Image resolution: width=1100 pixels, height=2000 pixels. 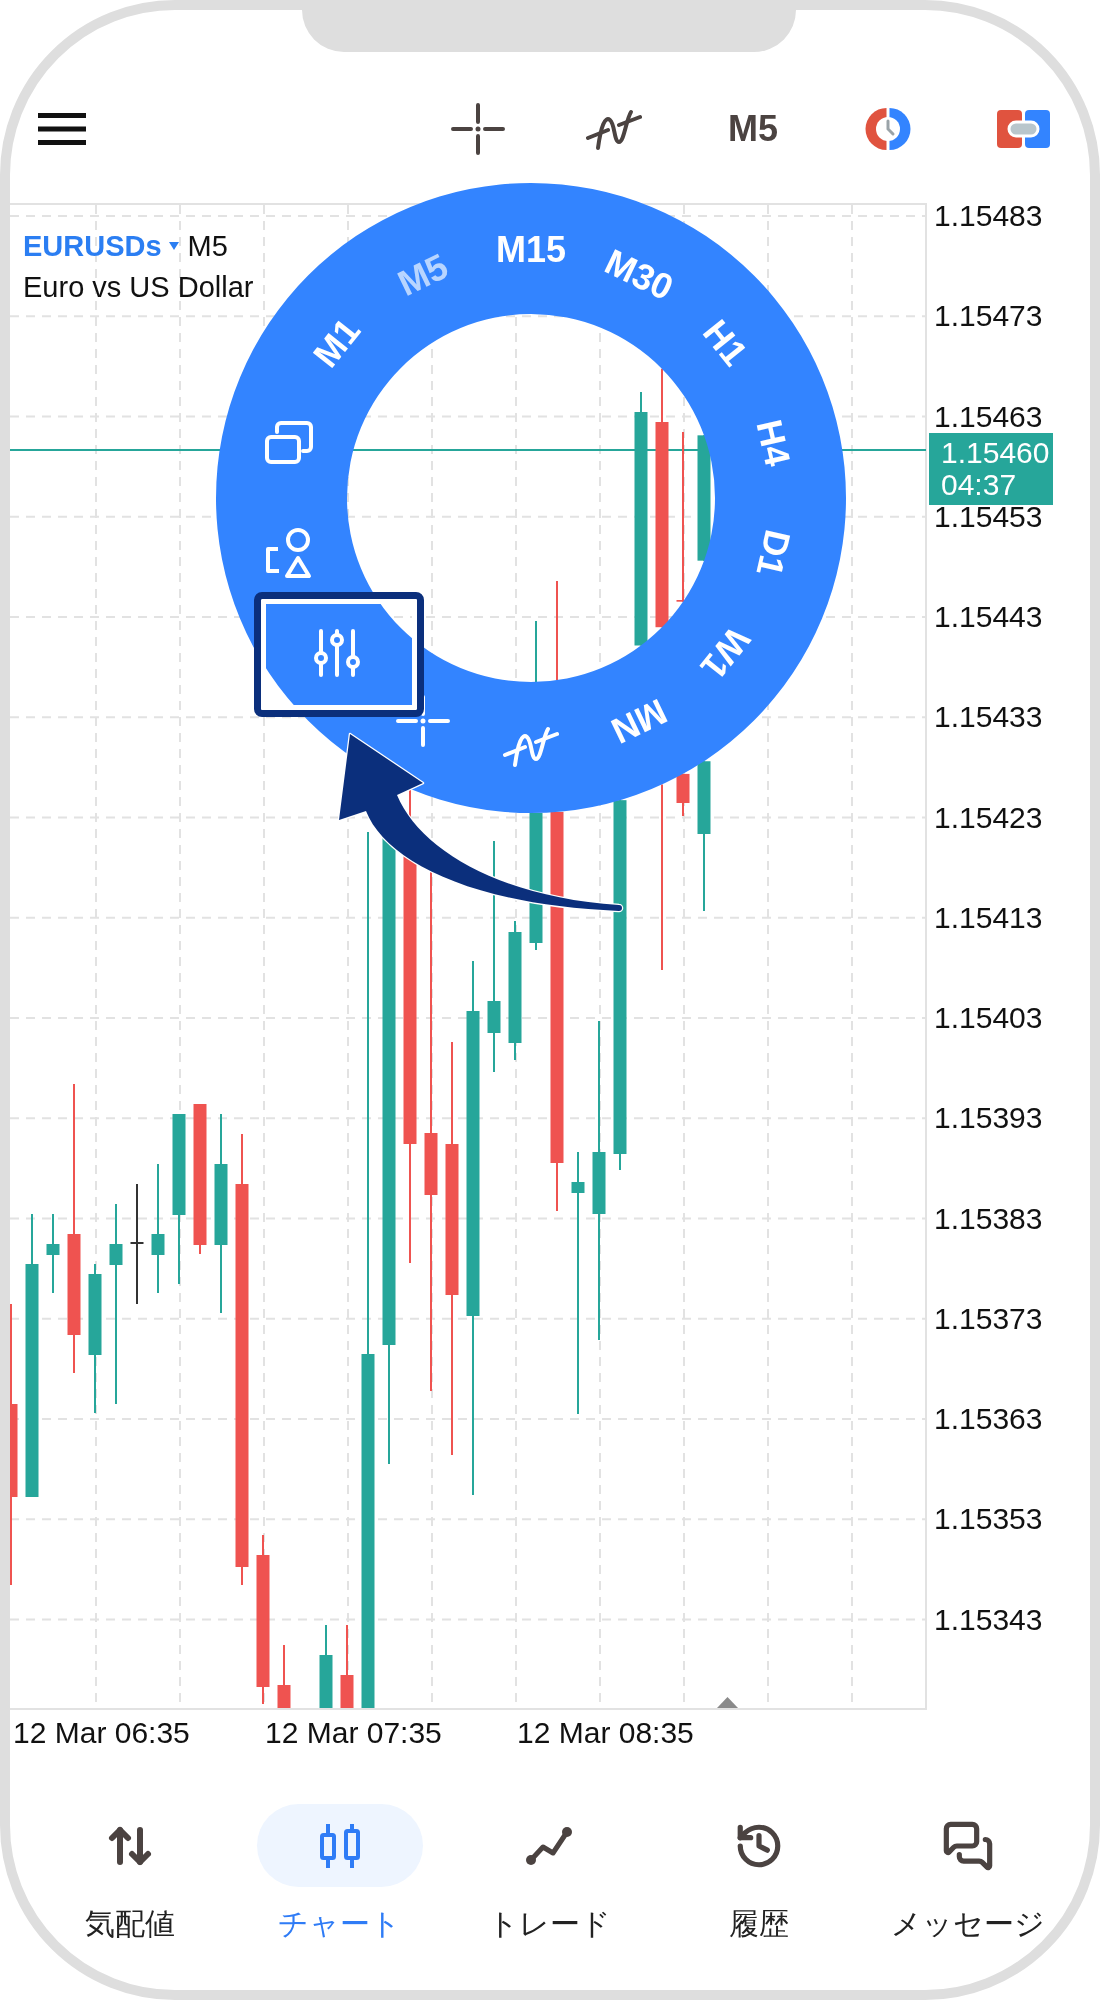 What do you see at coordinates (530, 250) in the screenshot?
I see `timeframe-option: M15` at bounding box center [530, 250].